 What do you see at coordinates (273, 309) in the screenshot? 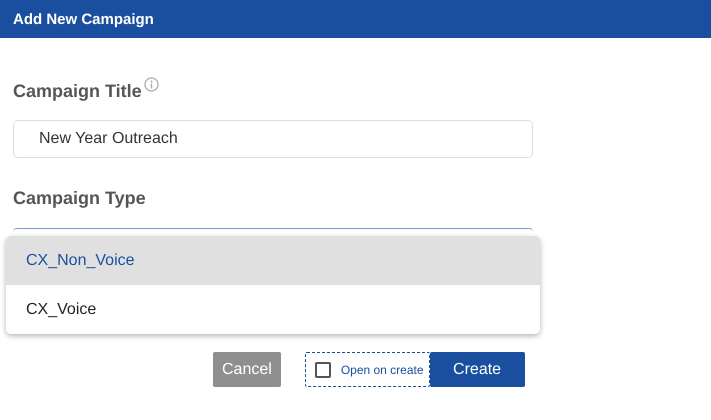
I see `dropdown-option: CX_Voice` at bounding box center [273, 309].